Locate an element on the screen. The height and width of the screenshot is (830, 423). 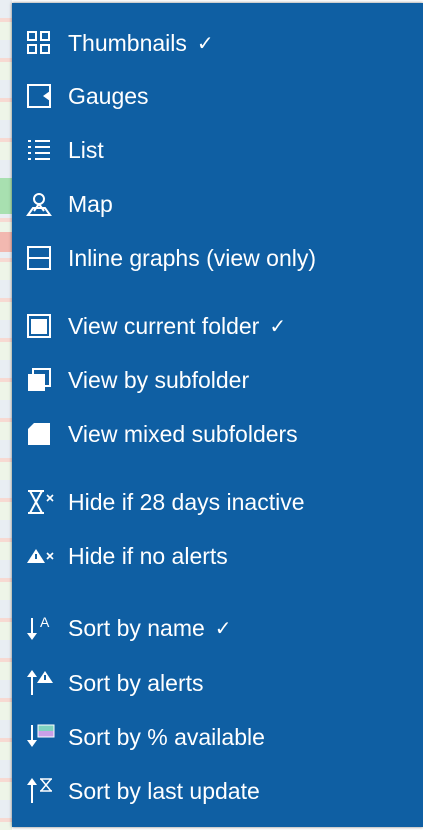
mixed-subfolders-icon is located at coordinates (41, 434).